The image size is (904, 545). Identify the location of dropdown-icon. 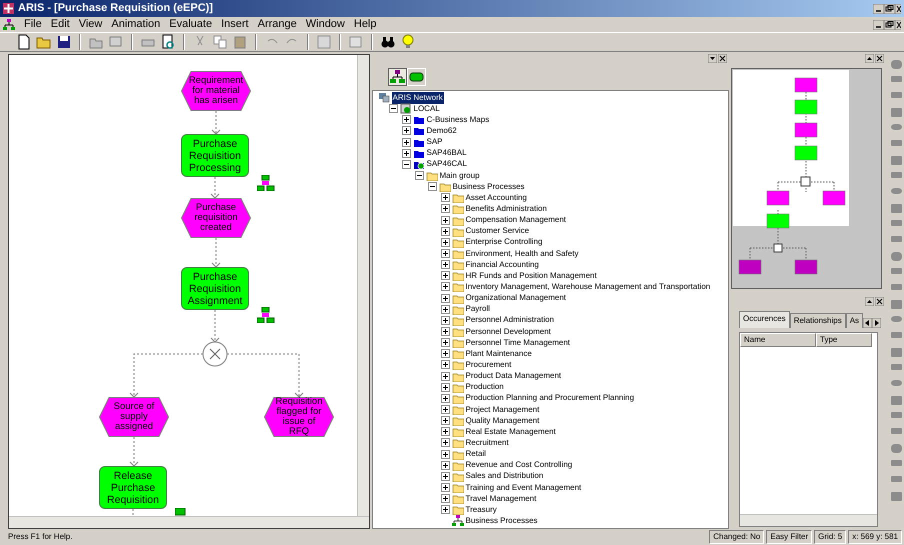
(712, 58).